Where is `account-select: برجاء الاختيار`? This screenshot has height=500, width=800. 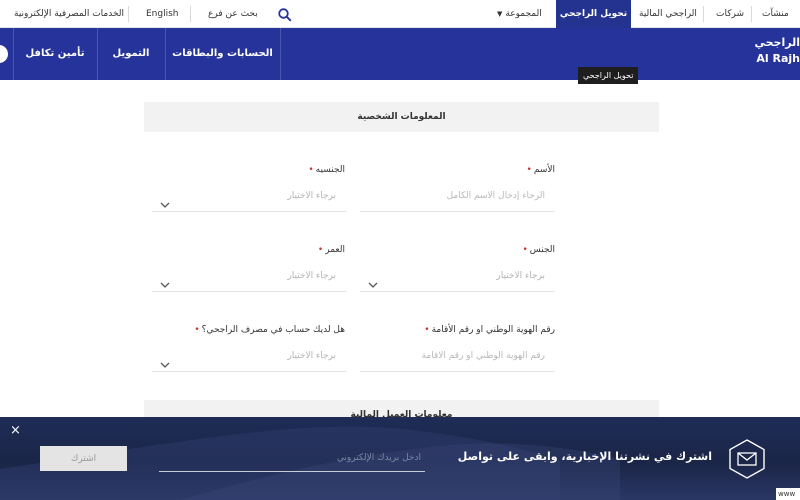 account-select: برجاء الاختيار is located at coordinates (249, 356).